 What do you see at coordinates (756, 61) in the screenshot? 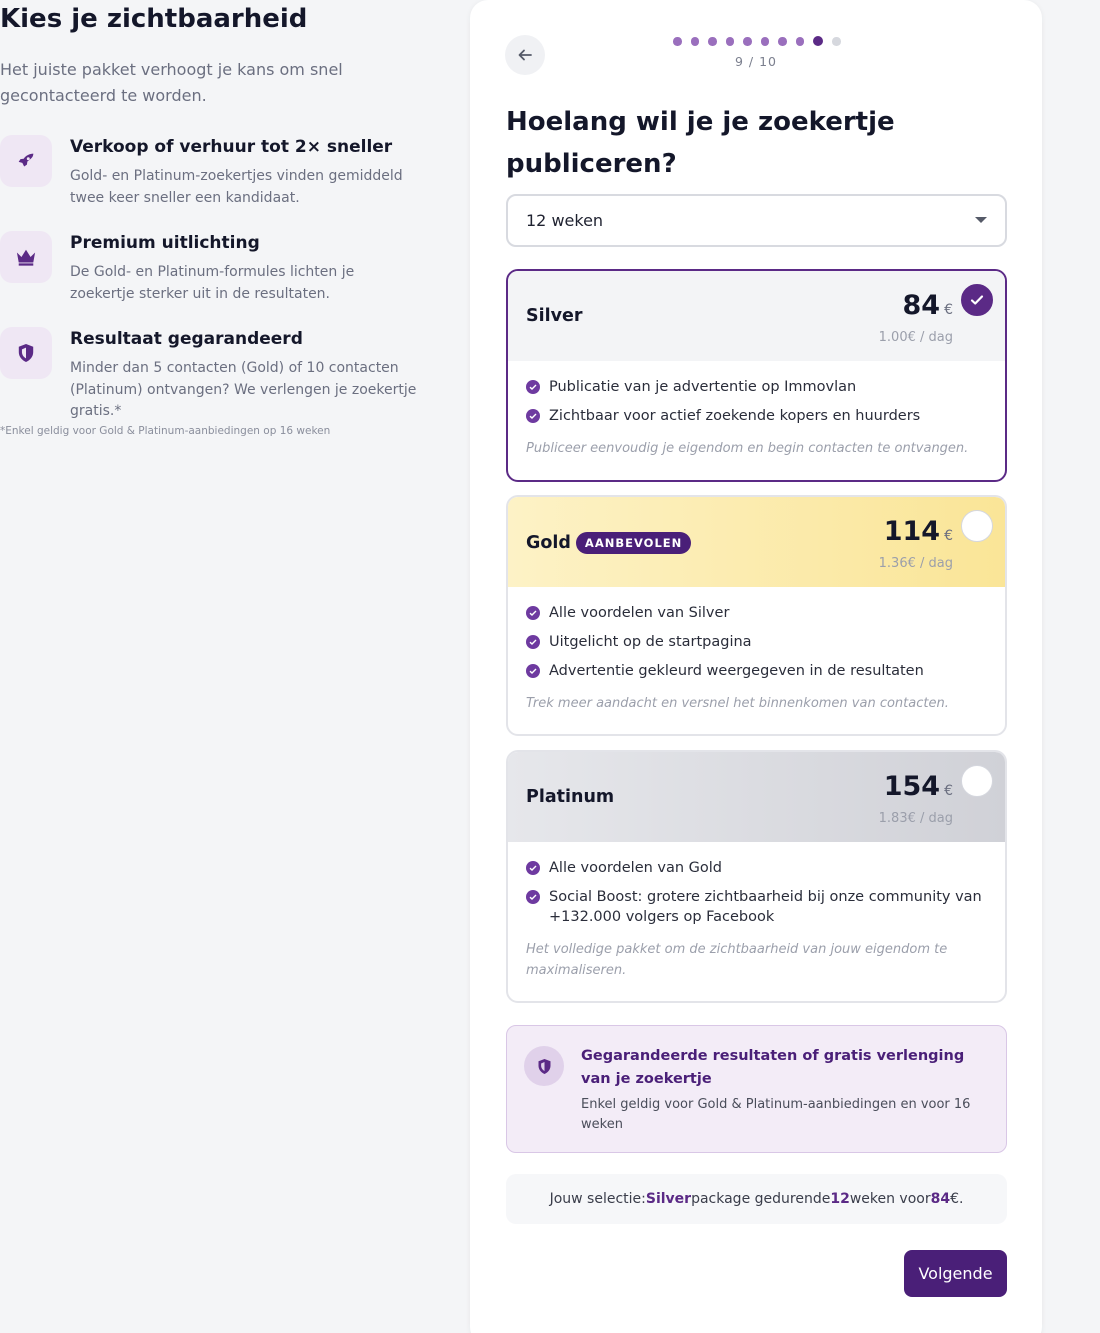
I see `step-counter: 9 / 10` at bounding box center [756, 61].